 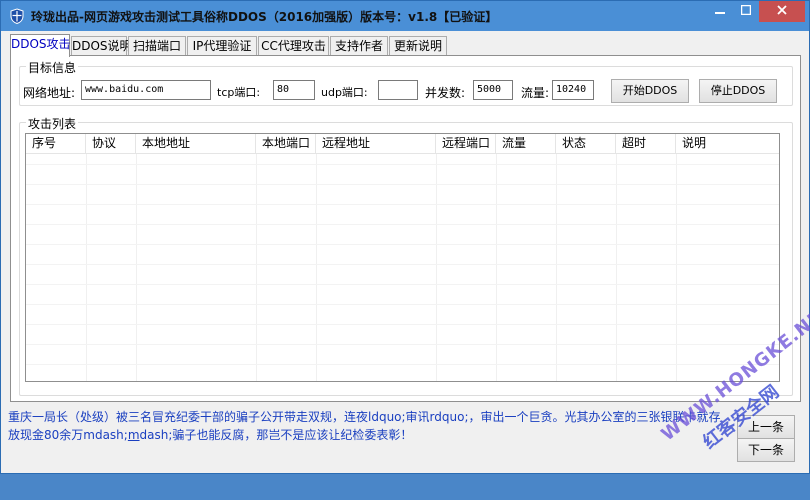 I want to click on column-header: 状态, so click(x=586, y=144).